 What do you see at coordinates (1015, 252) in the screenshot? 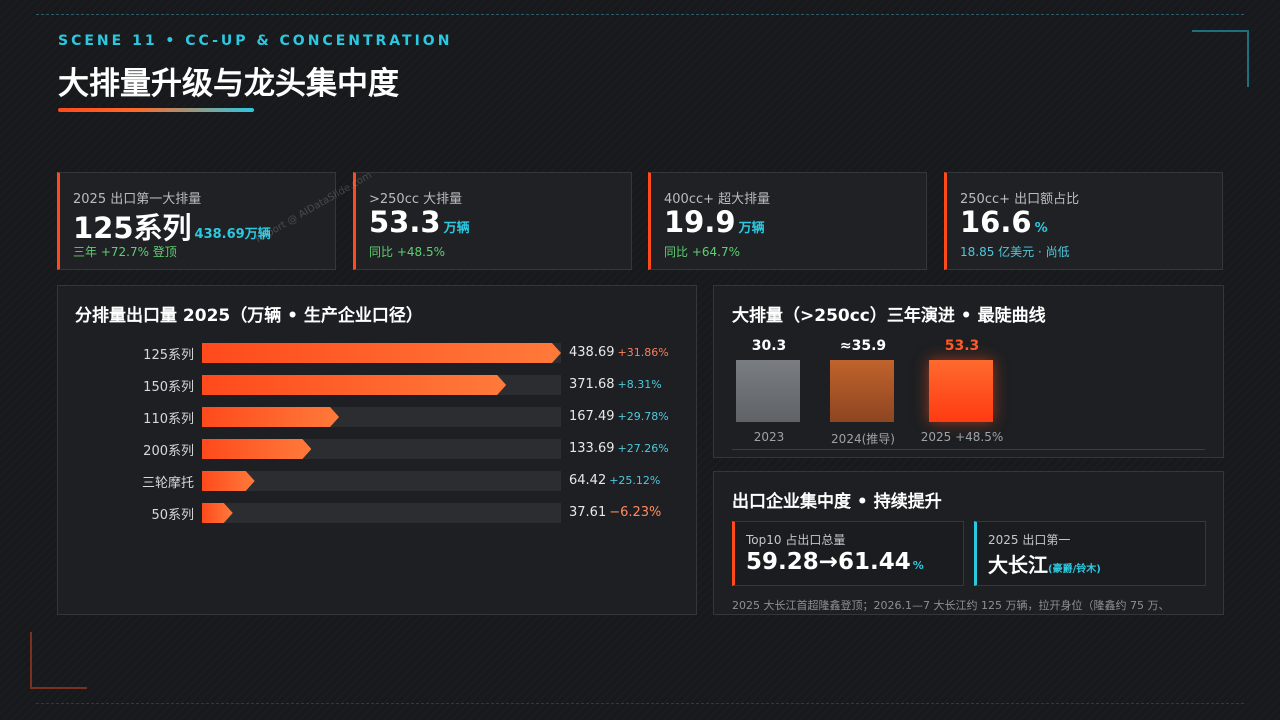
I see `kpi-sub: 18.85 亿美元 · 尚低` at bounding box center [1015, 252].